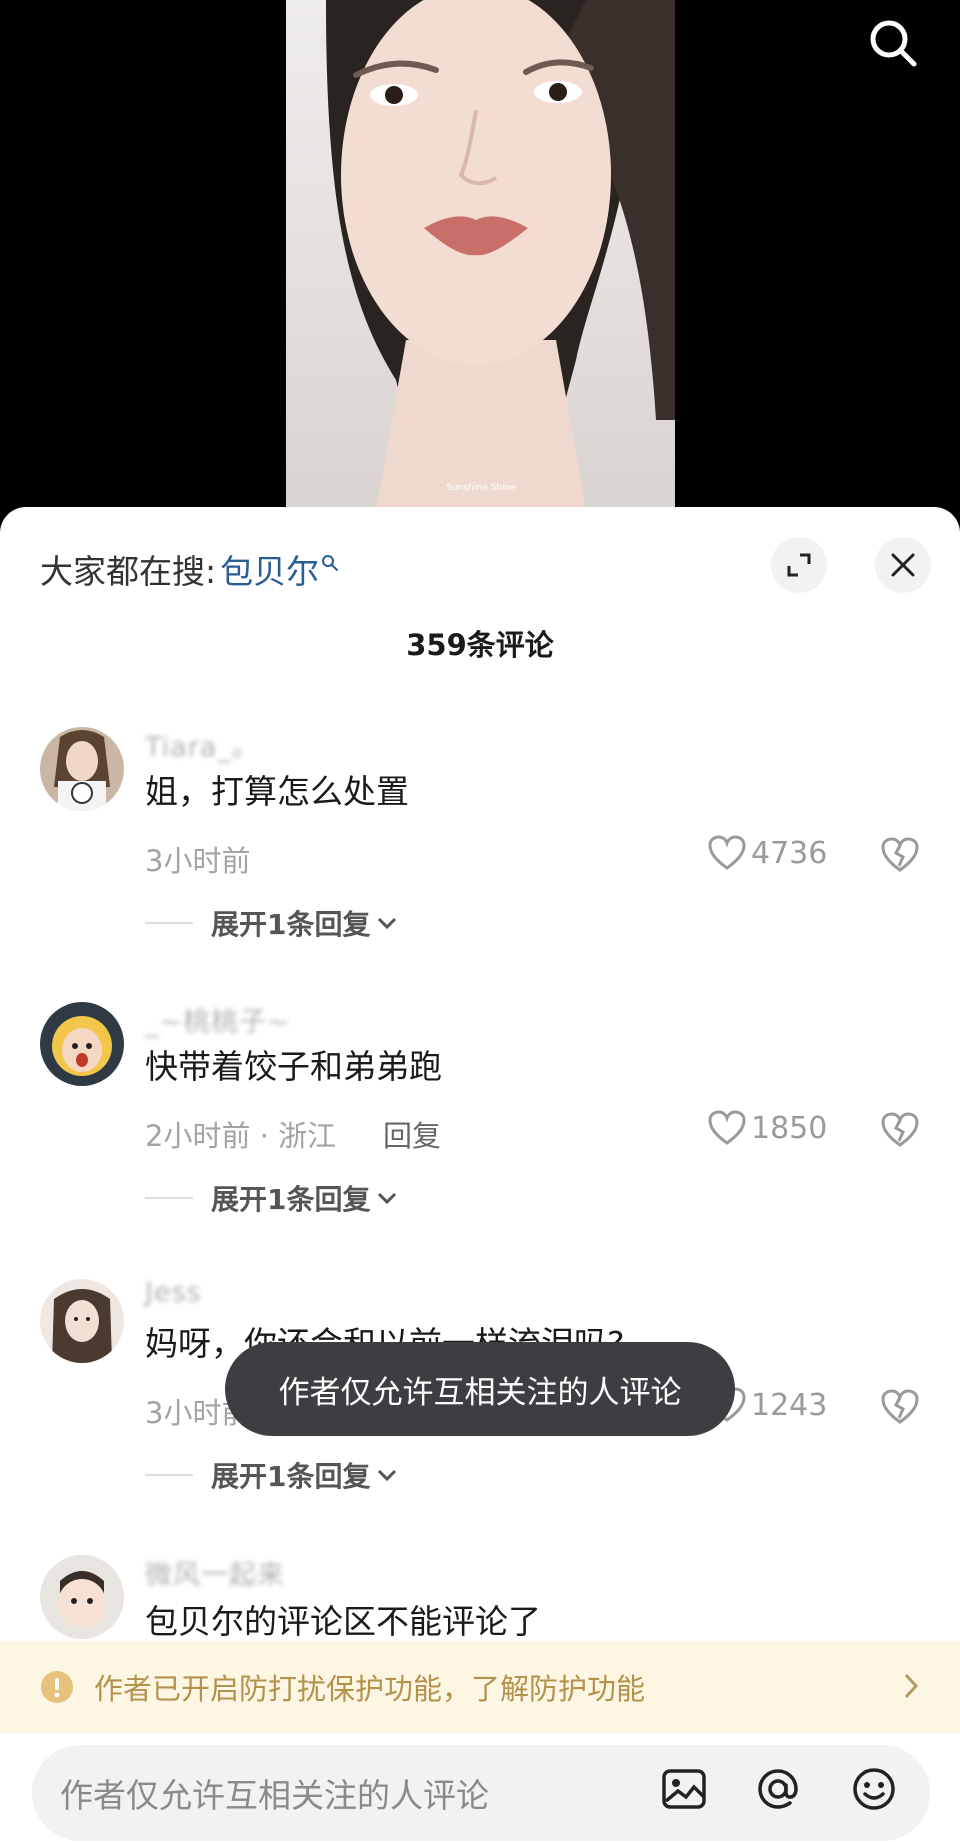 This screenshot has width=960, height=1842. Describe the element at coordinates (198, 861) in the screenshot. I see `comment-meta: 3小时前` at that location.